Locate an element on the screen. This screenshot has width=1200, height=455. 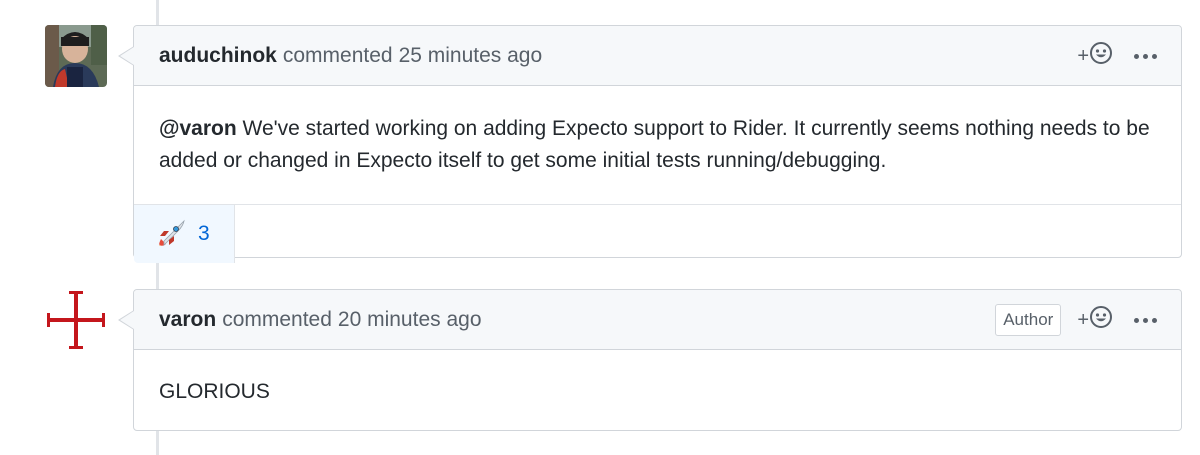
comment-text: GLORIOUS is located at coordinates (214, 391).